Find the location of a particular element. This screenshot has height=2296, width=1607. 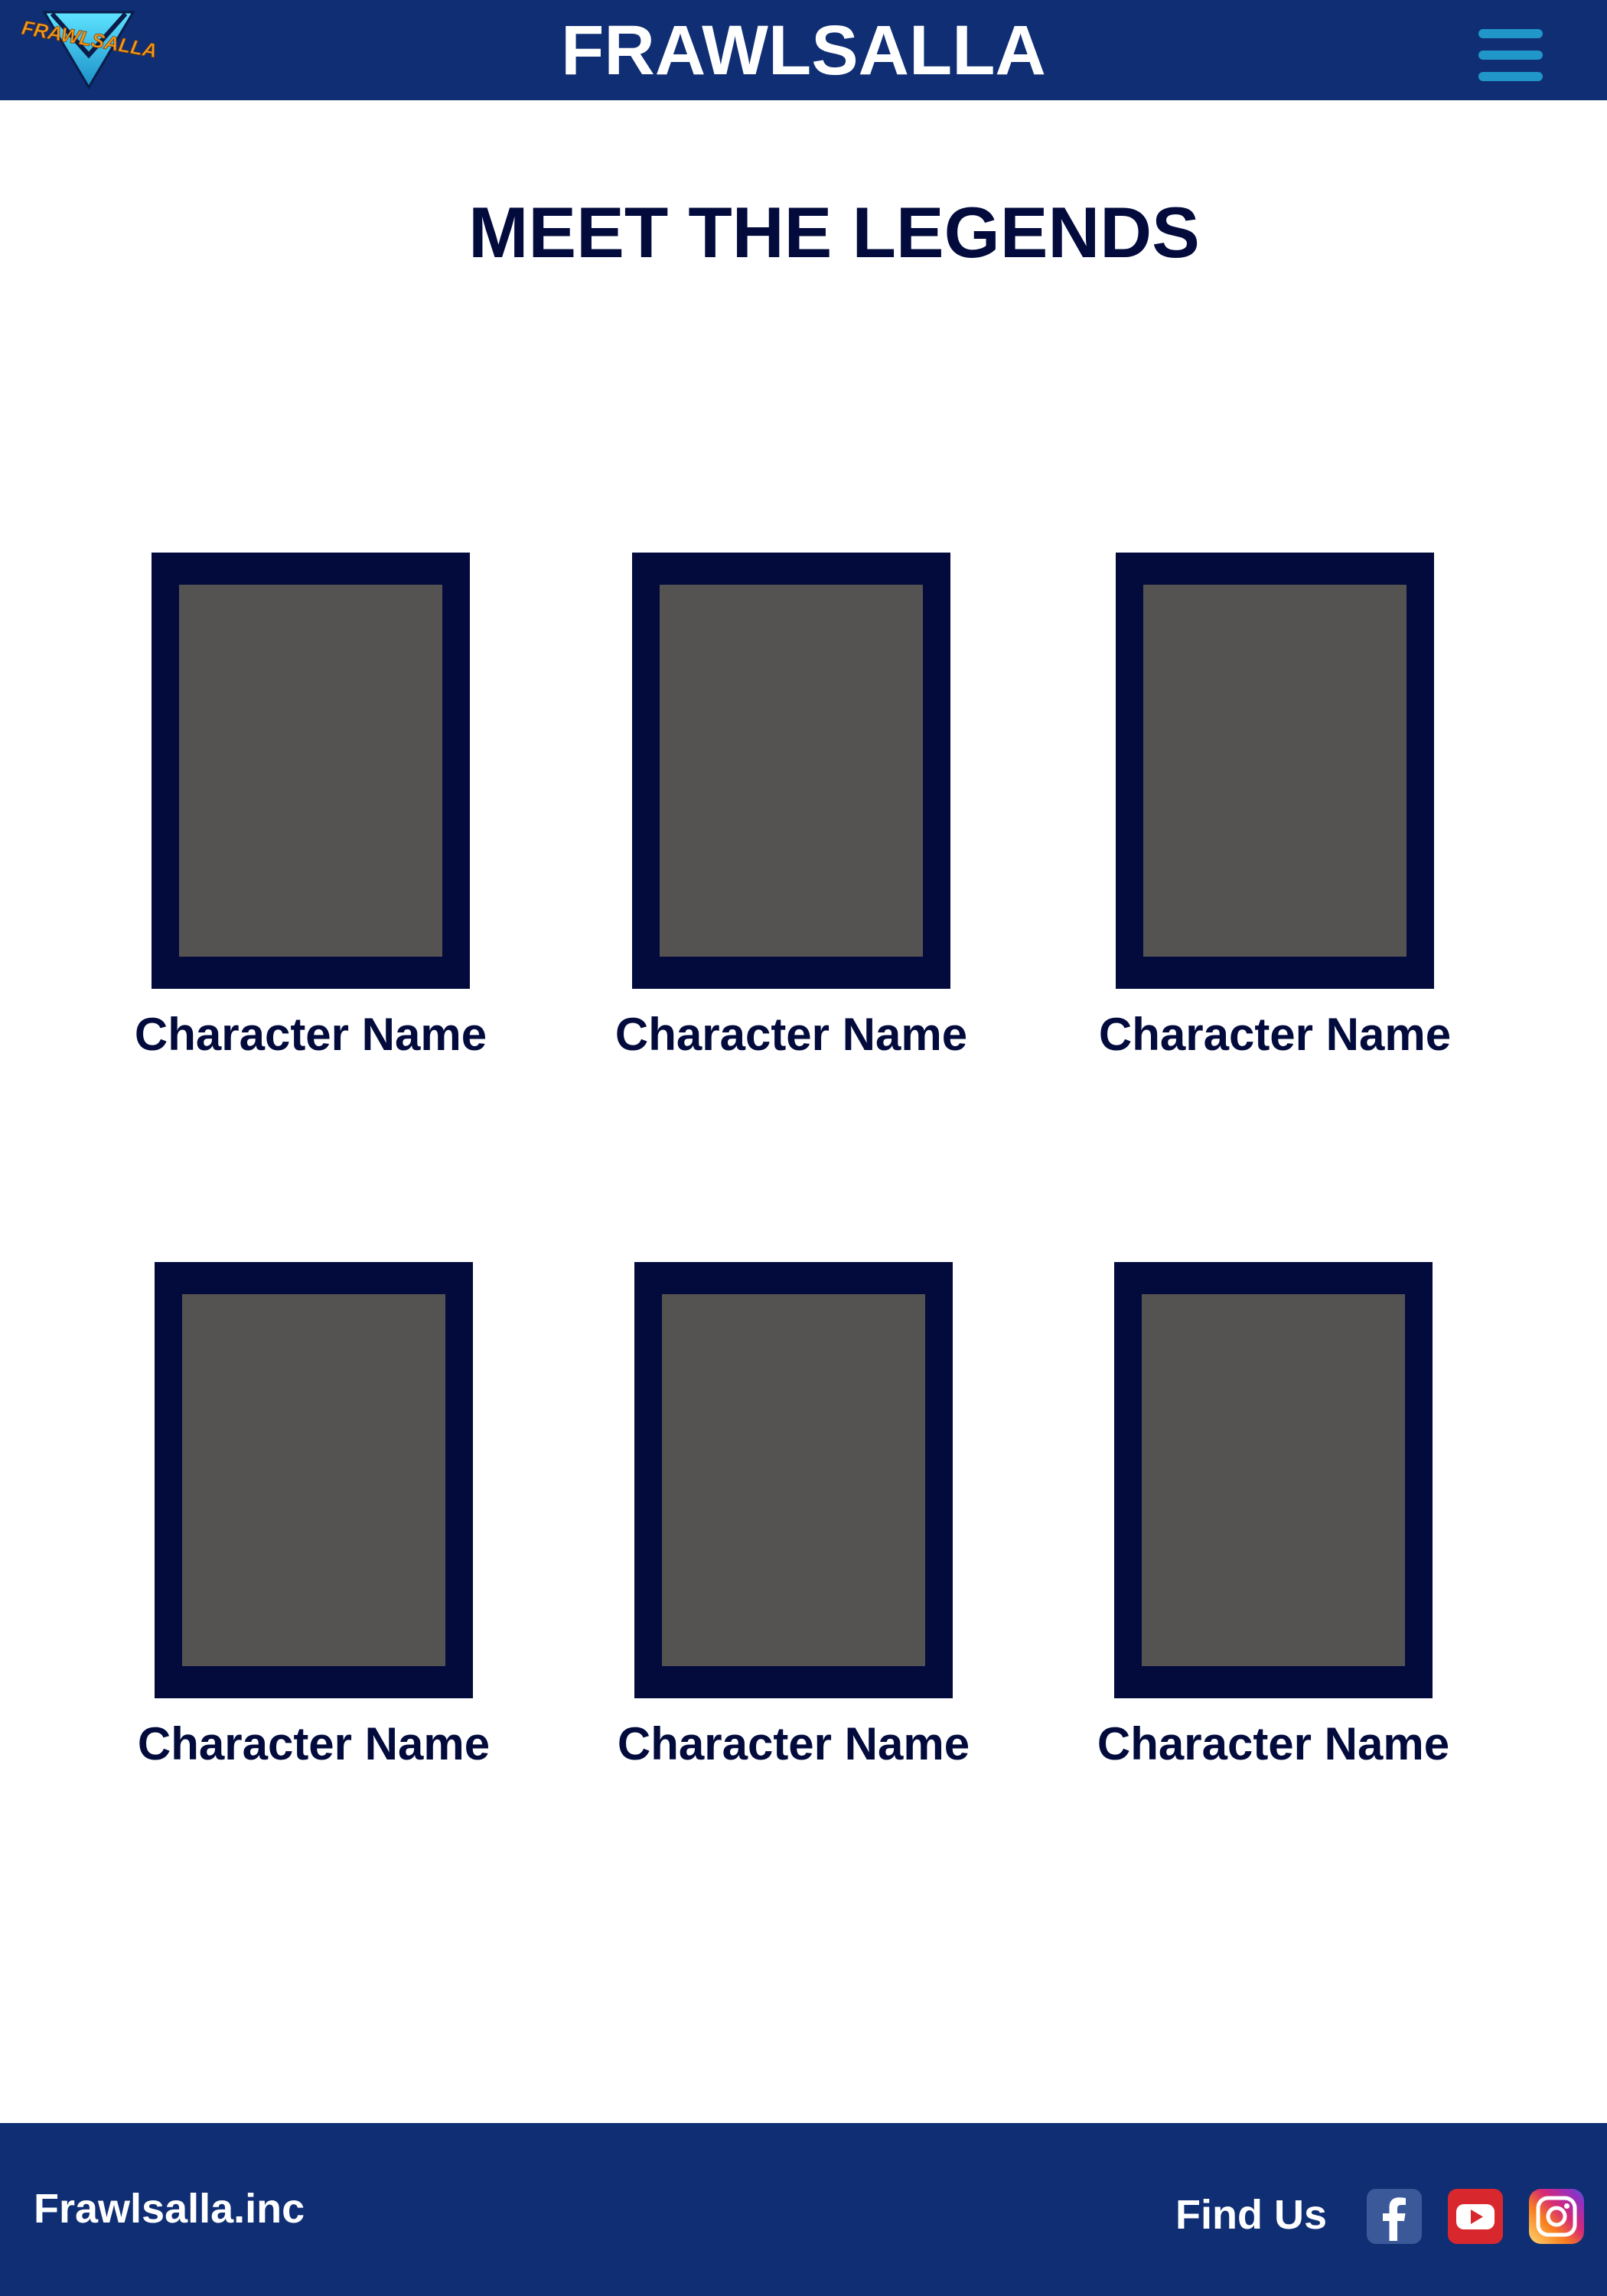

find-us-label: Find Us is located at coordinates (1251, 2215).